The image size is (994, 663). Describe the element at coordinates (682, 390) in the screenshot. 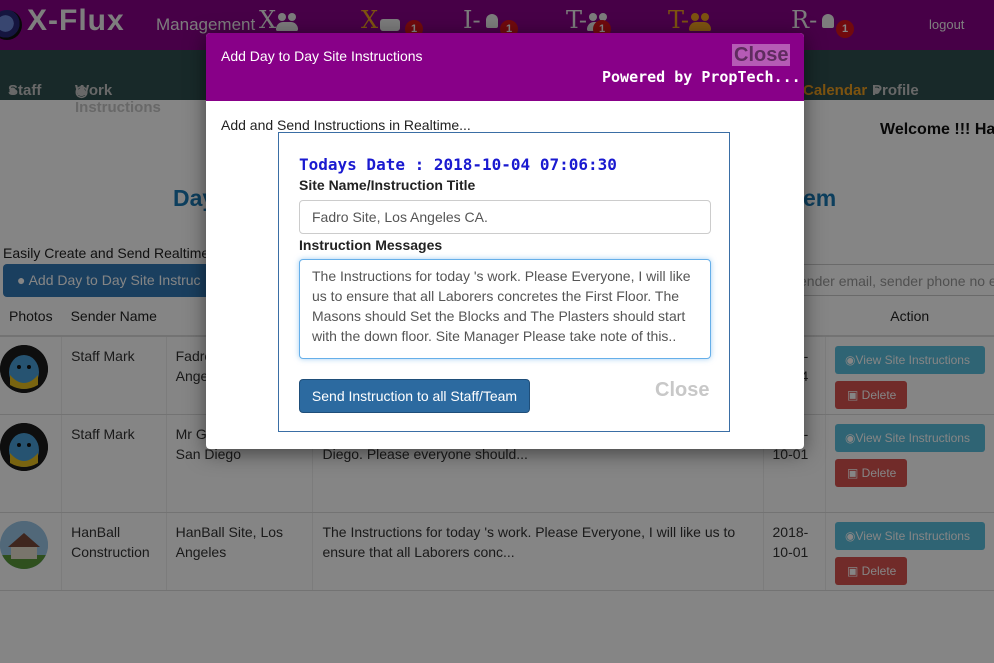

I see `close-button-bottom: Close` at that location.